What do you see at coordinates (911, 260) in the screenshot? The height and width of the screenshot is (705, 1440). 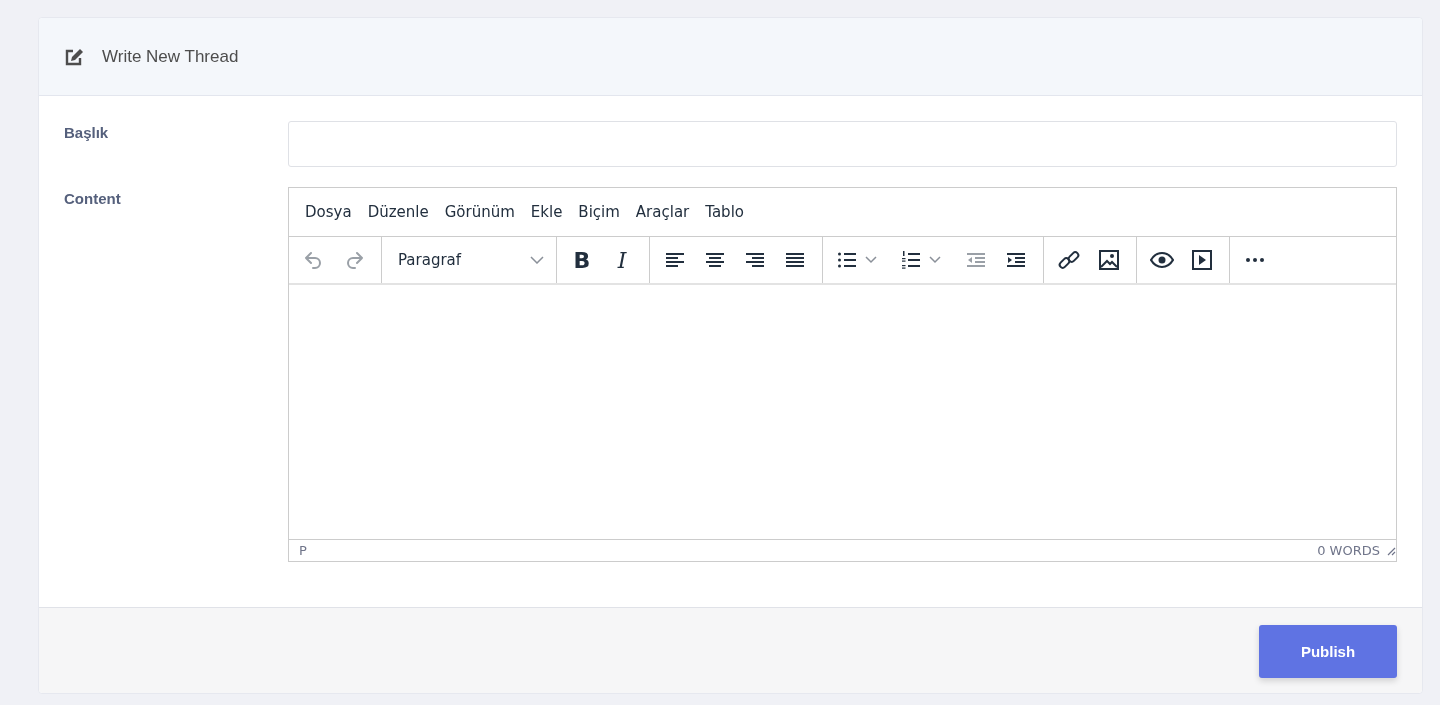 I see `numbered-list-icon` at bounding box center [911, 260].